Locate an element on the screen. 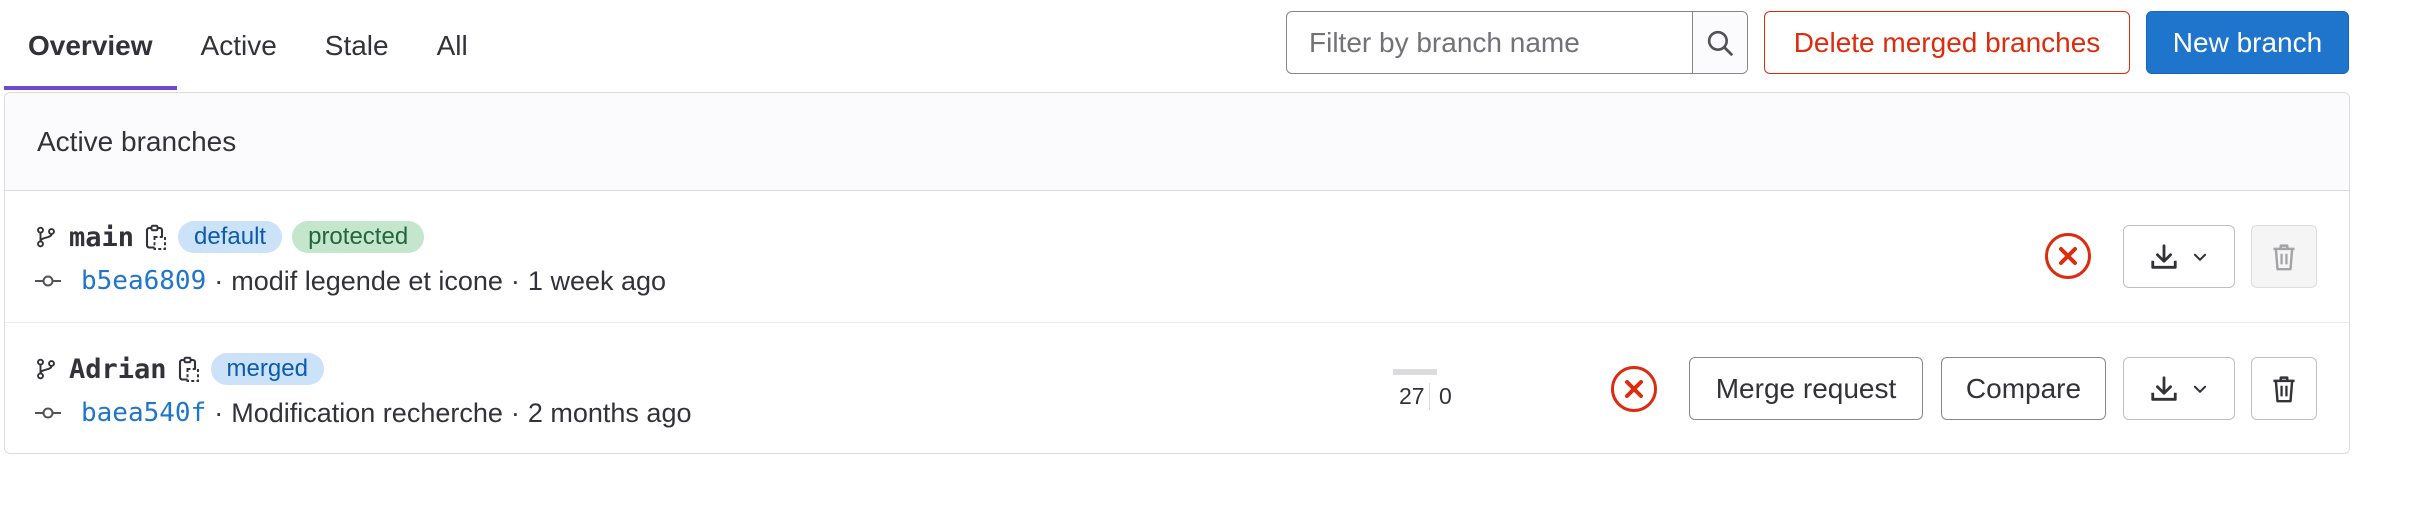 The image size is (2410, 510). new-branch-button: New branch is located at coordinates (2247, 42).